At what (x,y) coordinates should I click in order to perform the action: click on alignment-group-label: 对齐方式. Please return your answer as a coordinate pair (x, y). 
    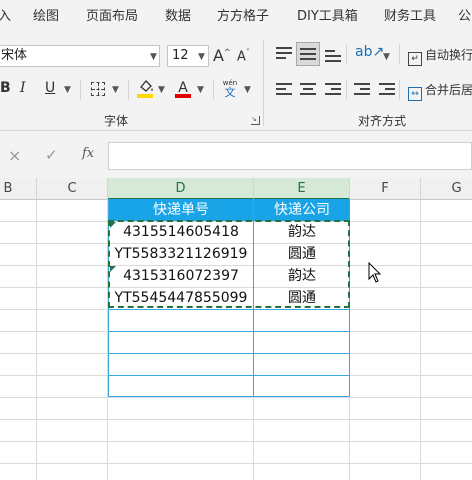
    Looking at the image, I should click on (382, 121).